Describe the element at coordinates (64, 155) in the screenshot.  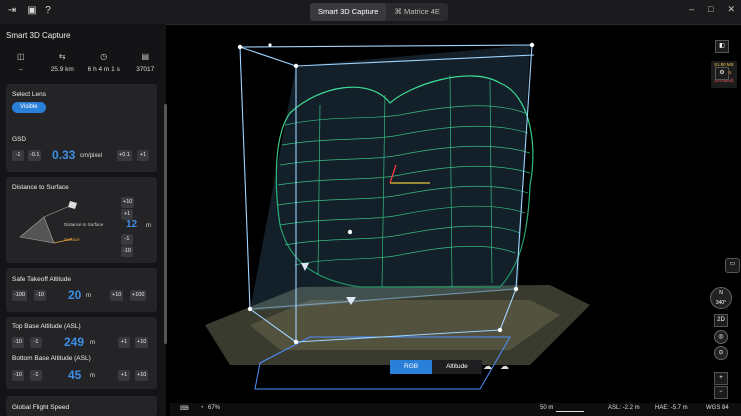
I see `gsd-value: 0.33` at that location.